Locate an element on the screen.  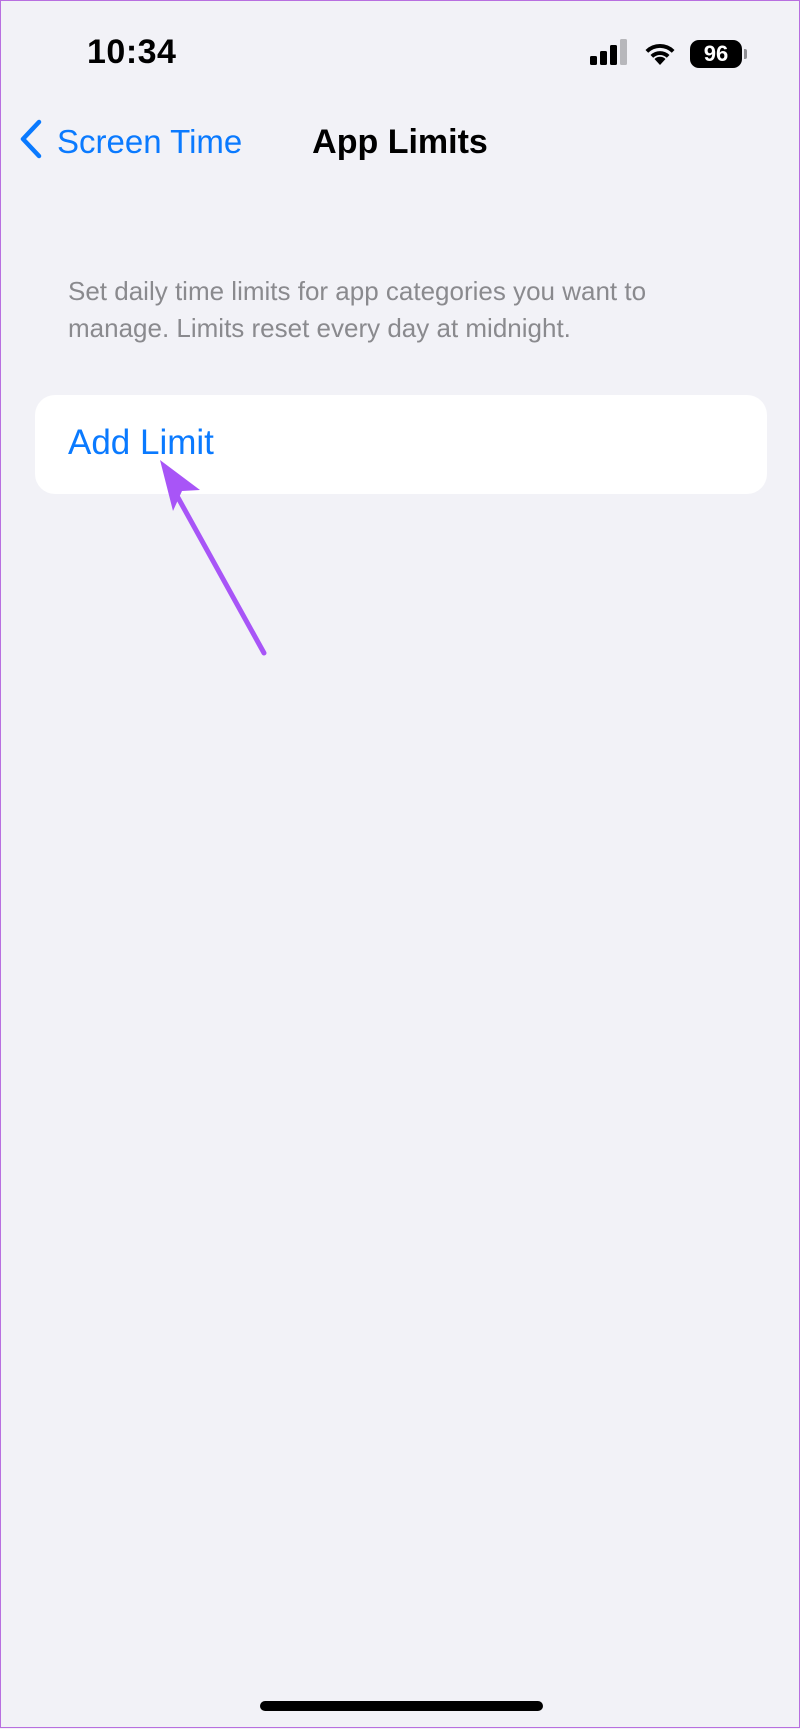
add-limit-button: Add Limit is located at coordinates (141, 443).